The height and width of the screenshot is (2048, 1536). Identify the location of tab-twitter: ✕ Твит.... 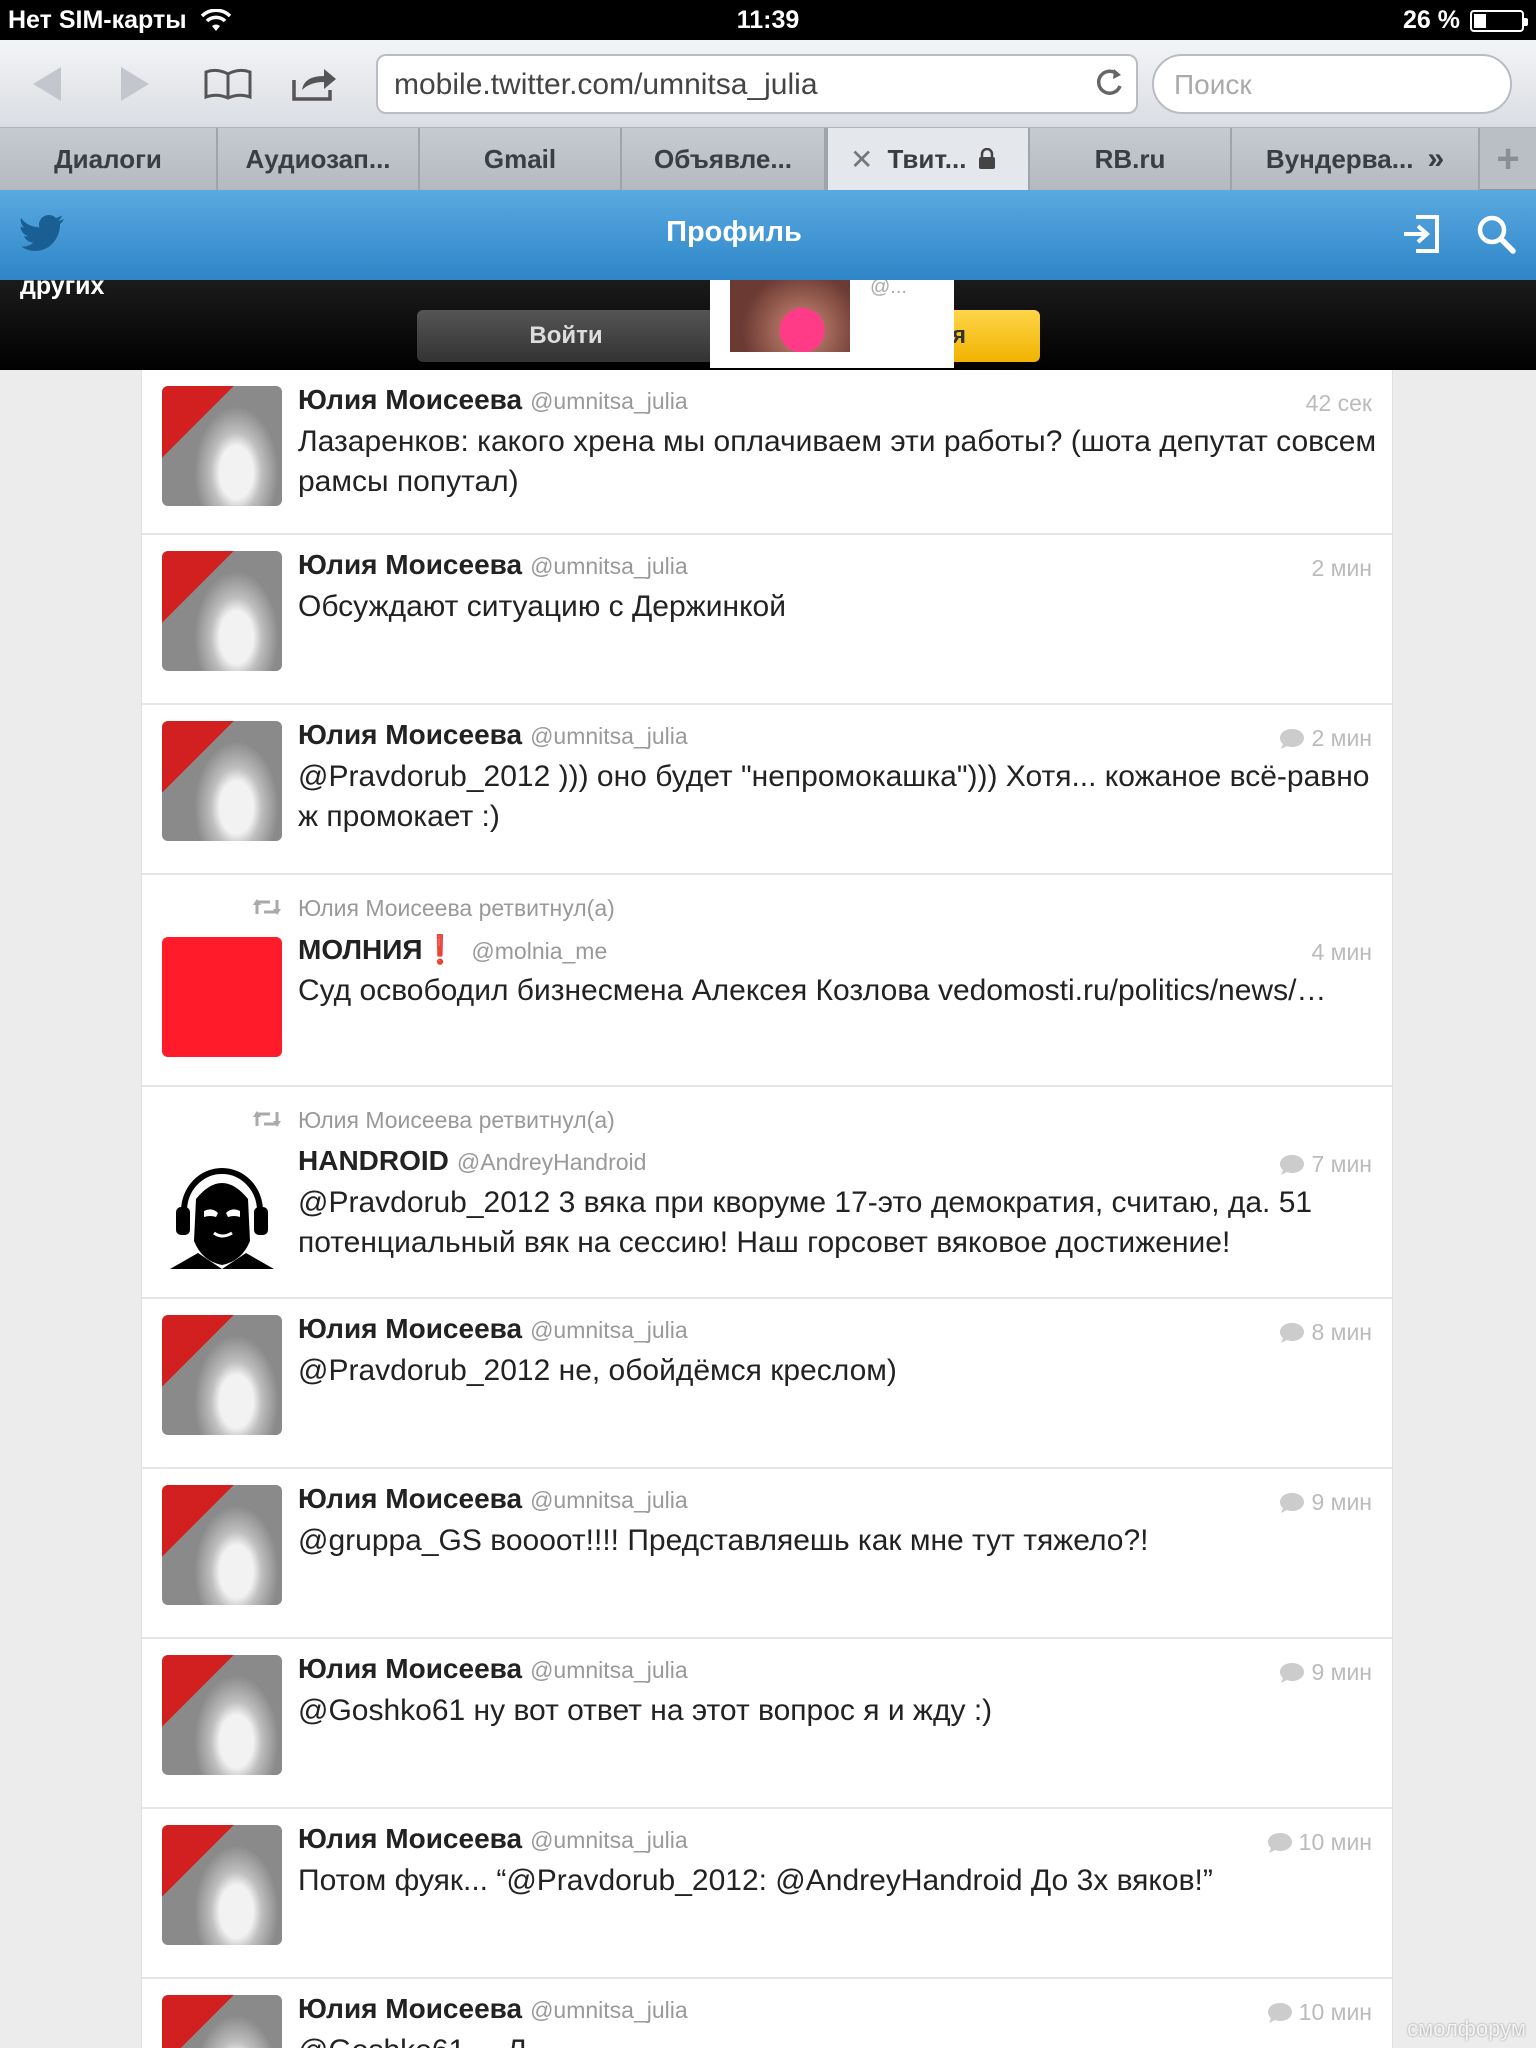
(928, 159).